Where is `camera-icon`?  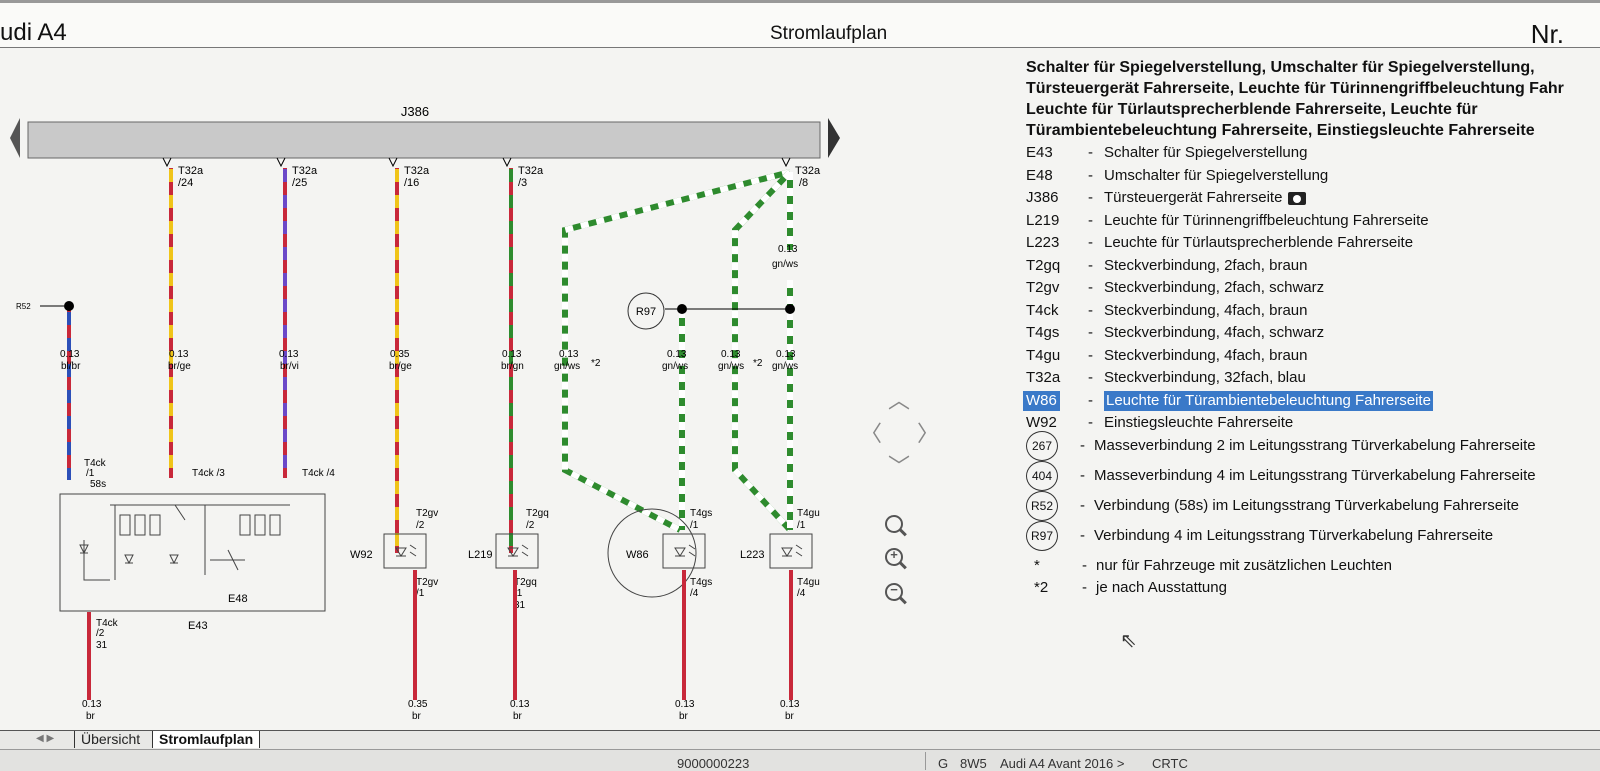 camera-icon is located at coordinates (1297, 198).